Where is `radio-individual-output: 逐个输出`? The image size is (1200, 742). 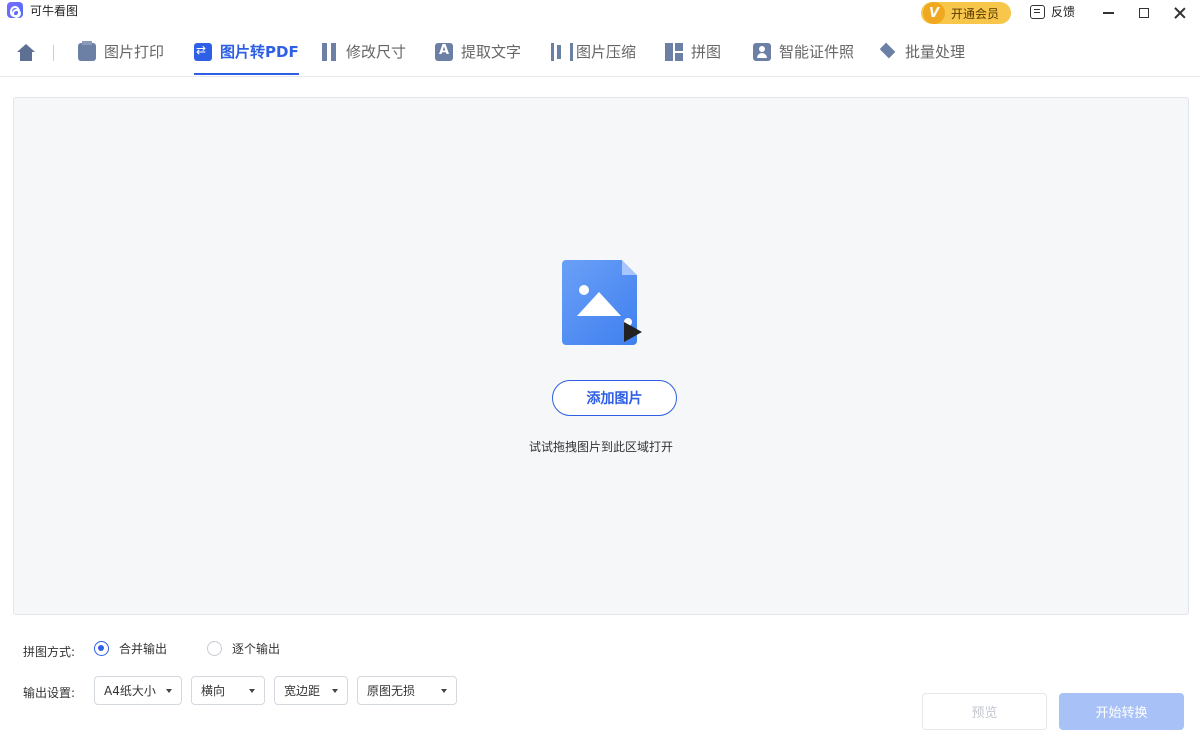
radio-individual-output: 逐个输出 is located at coordinates (243, 648).